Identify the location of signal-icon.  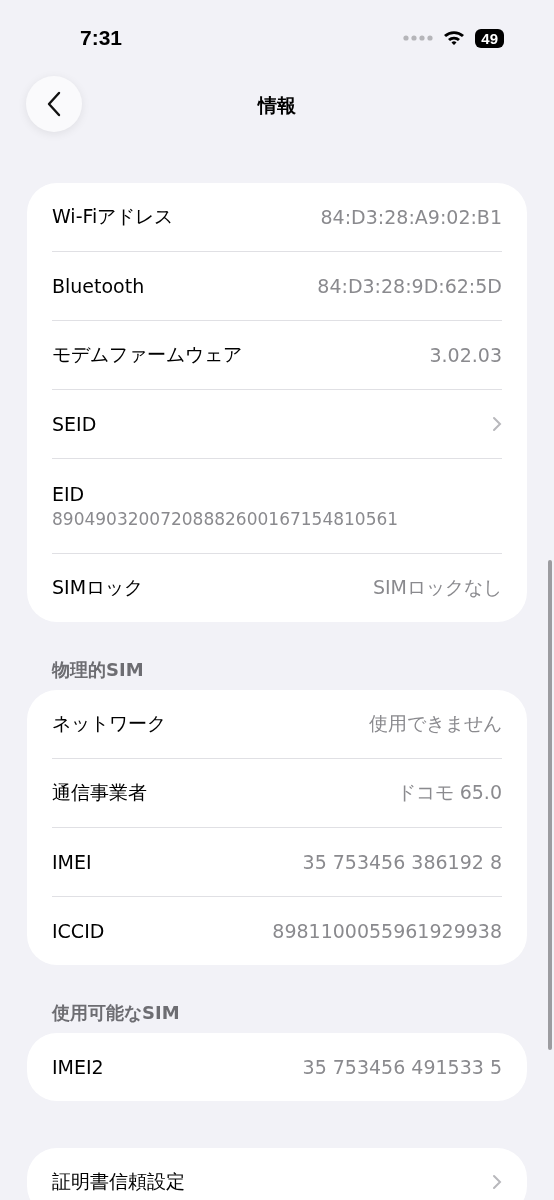
(418, 38).